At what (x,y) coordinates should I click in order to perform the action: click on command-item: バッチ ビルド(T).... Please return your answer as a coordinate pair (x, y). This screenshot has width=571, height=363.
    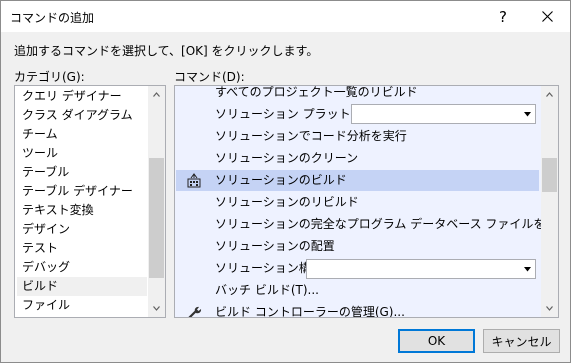
    Looking at the image, I should click on (357, 290).